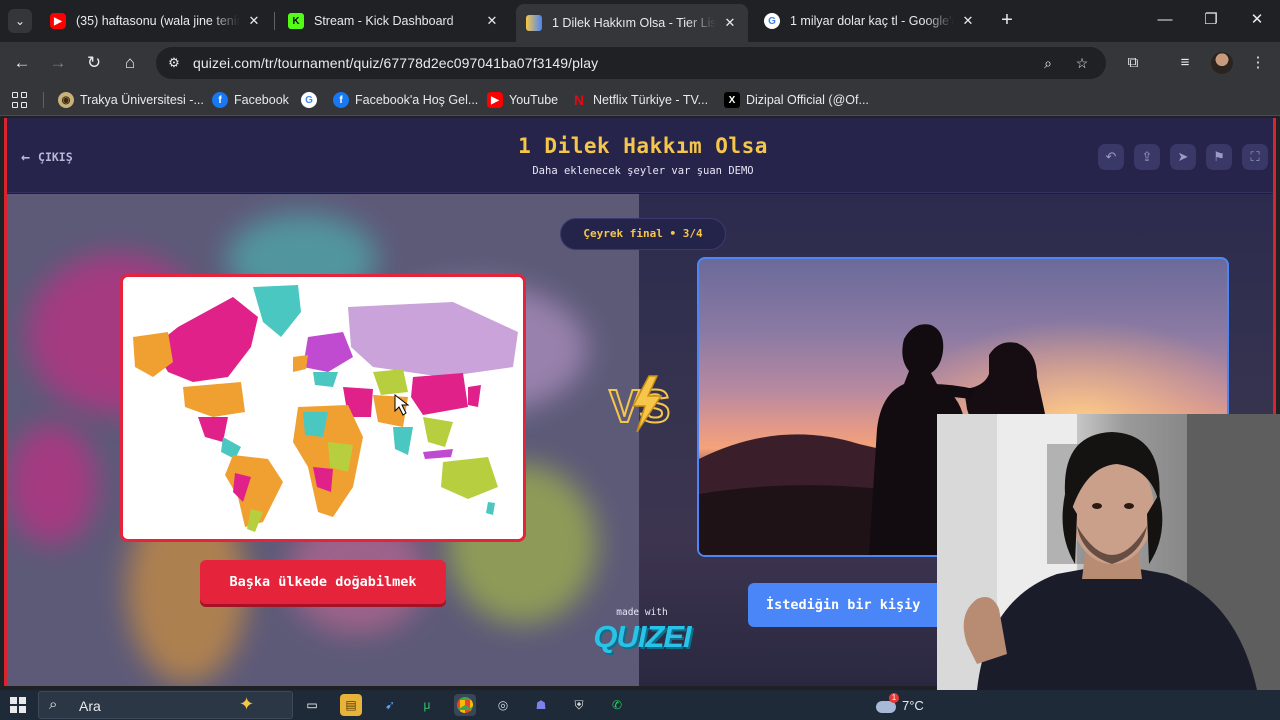  I want to click on search-icon: ⌕, so click(53, 704).